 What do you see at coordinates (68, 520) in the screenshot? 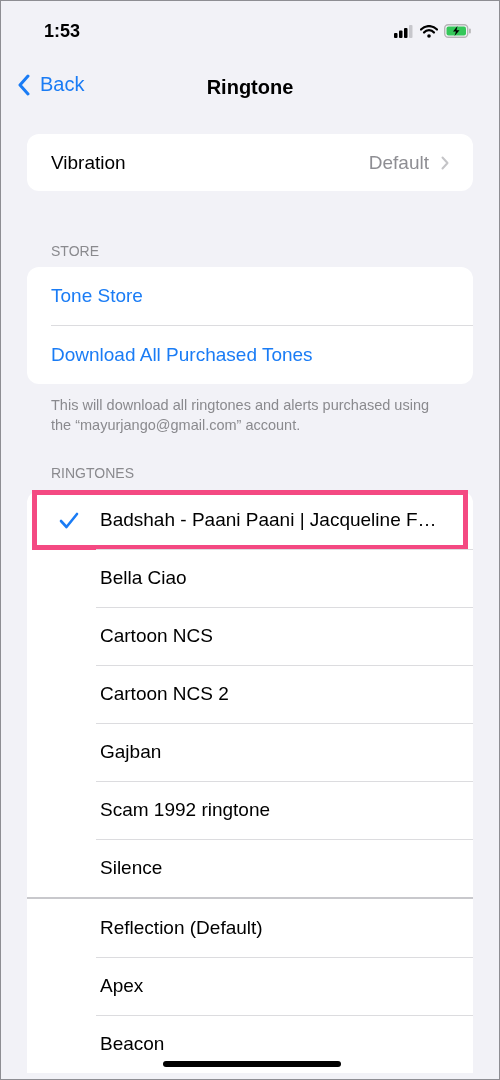
I see `checkmark-icon` at bounding box center [68, 520].